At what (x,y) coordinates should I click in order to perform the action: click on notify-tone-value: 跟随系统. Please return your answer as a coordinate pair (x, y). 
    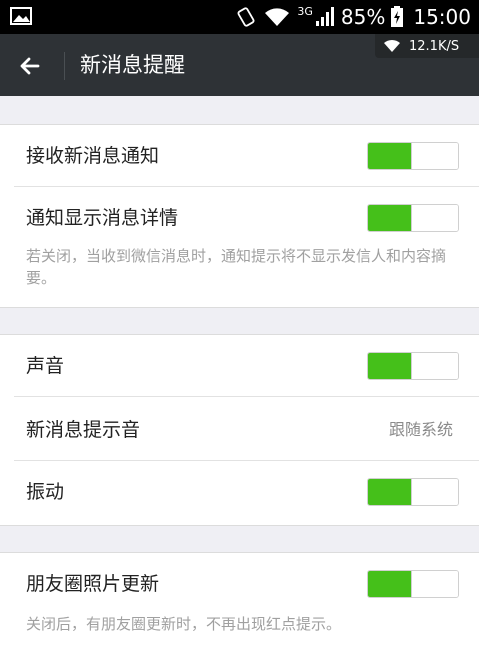
    Looking at the image, I should click on (420, 429).